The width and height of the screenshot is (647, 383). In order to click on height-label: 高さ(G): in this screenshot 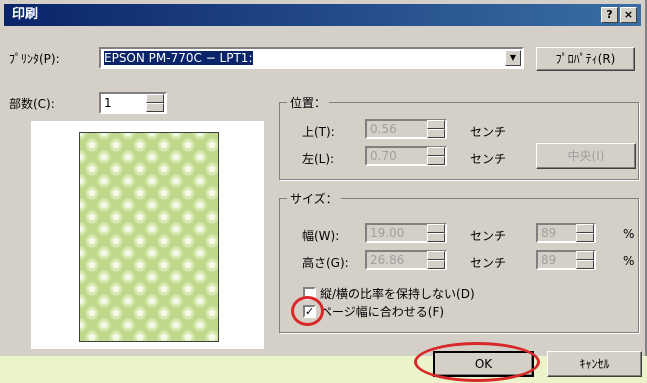, I will do `click(325, 263)`.